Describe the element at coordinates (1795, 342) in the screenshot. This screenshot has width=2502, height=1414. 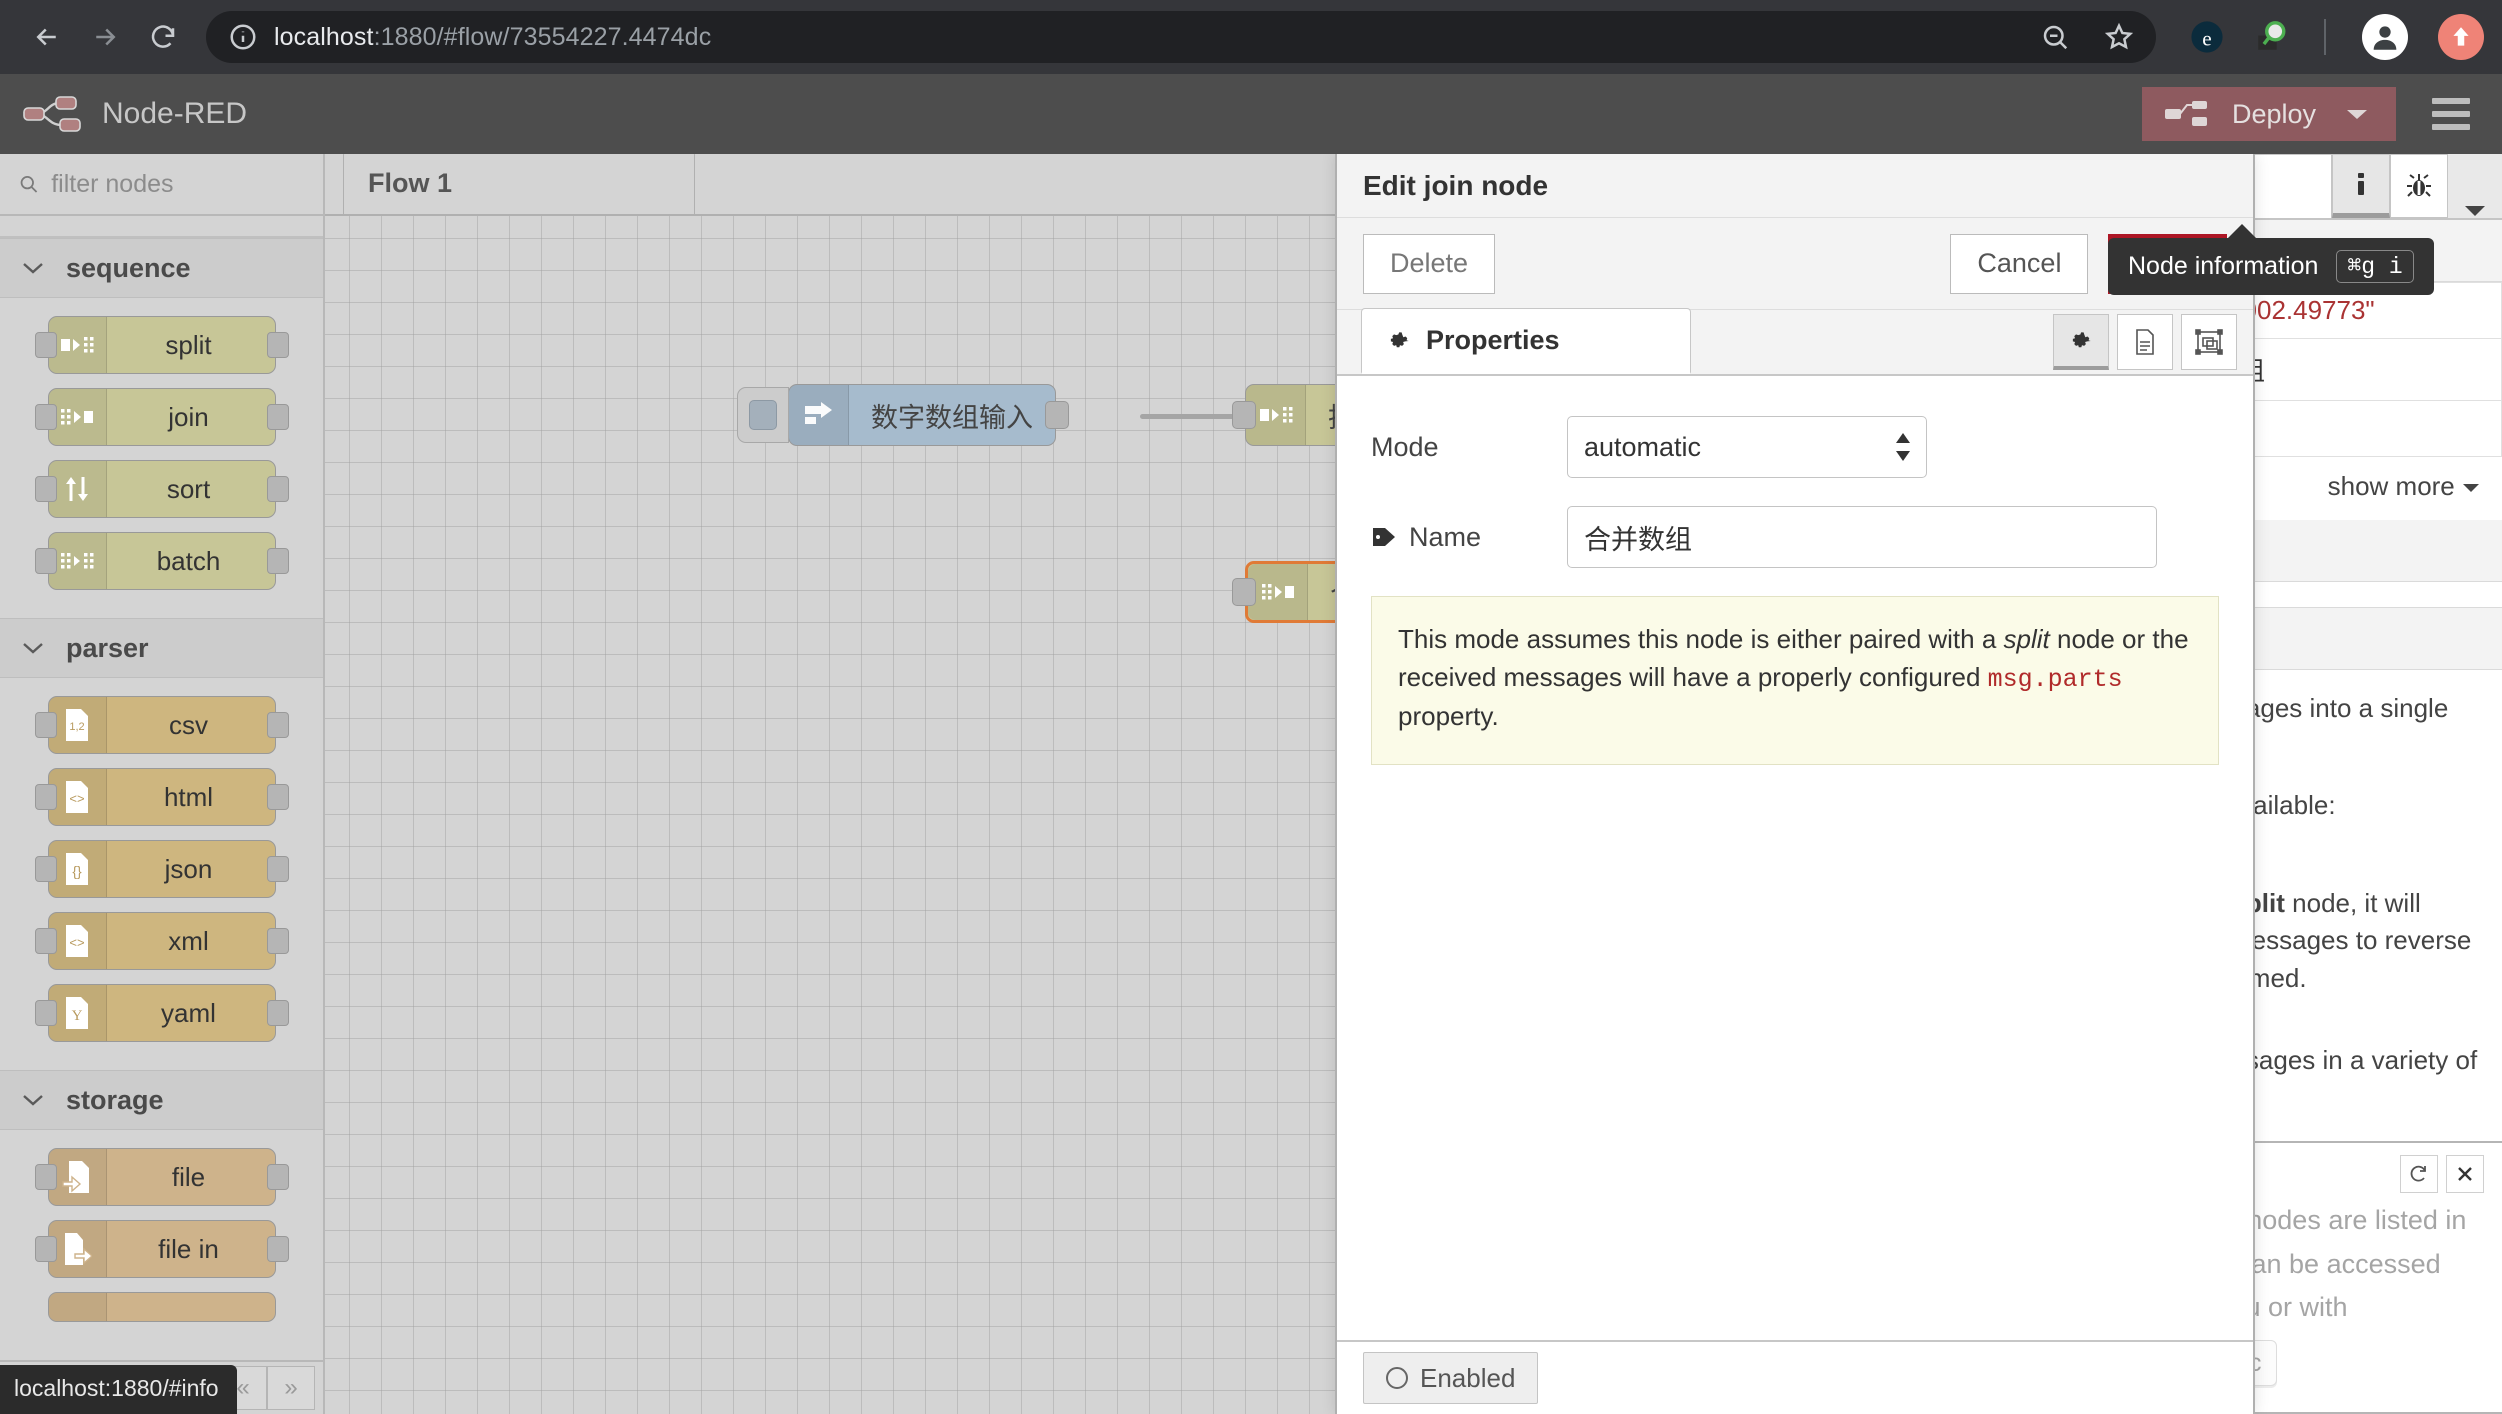
I see `dialog-tabbar: Properties` at that location.